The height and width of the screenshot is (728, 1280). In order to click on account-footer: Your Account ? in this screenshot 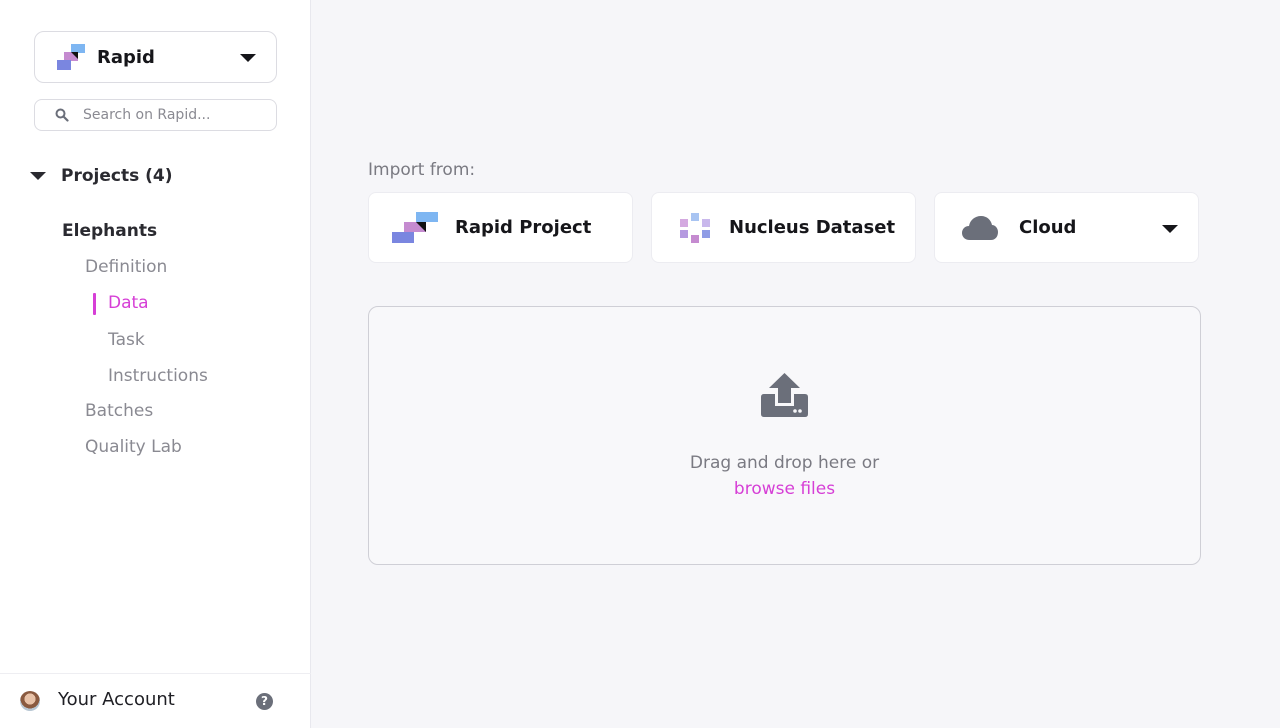, I will do `click(155, 700)`.